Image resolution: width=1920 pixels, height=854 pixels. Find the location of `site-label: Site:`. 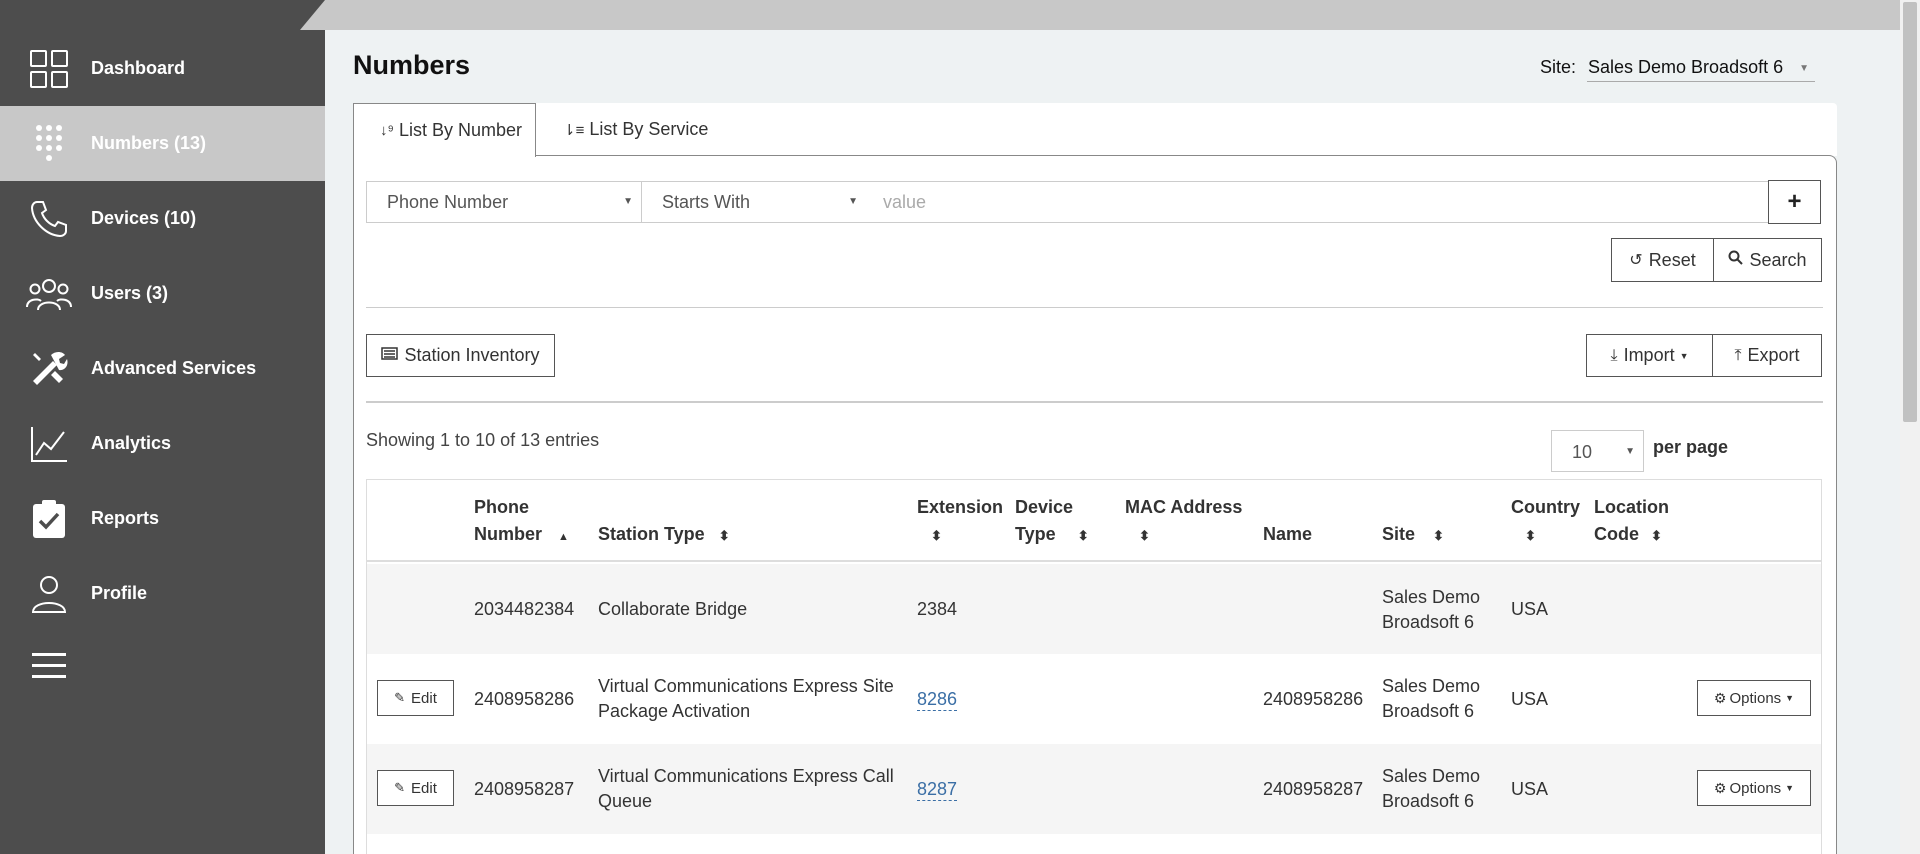

site-label: Site: is located at coordinates (1558, 67).